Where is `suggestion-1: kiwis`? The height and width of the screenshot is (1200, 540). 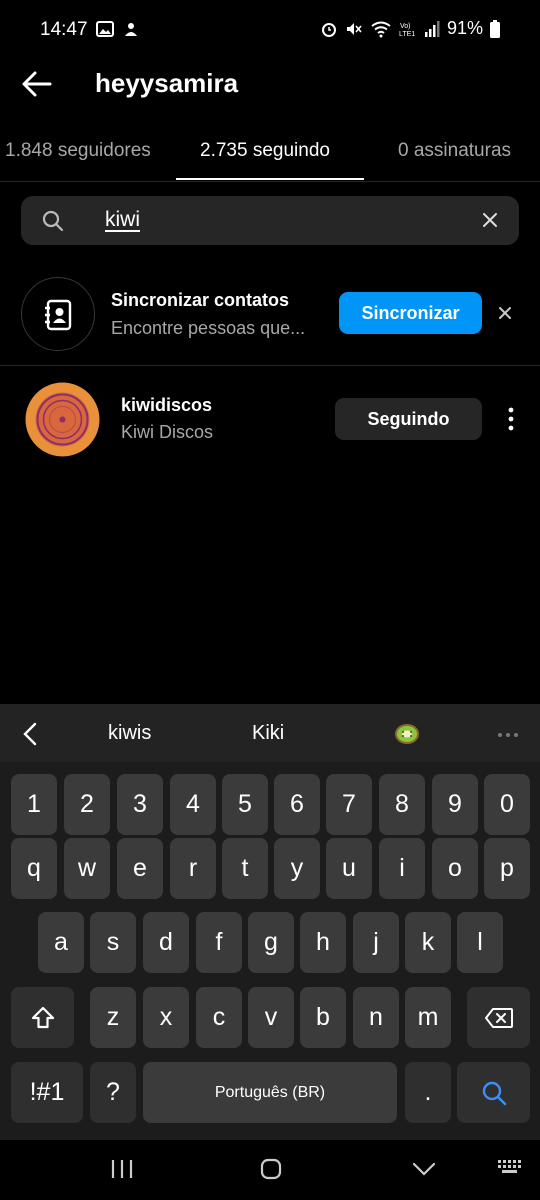
suggestion-1: kiwis is located at coordinates (129, 733).